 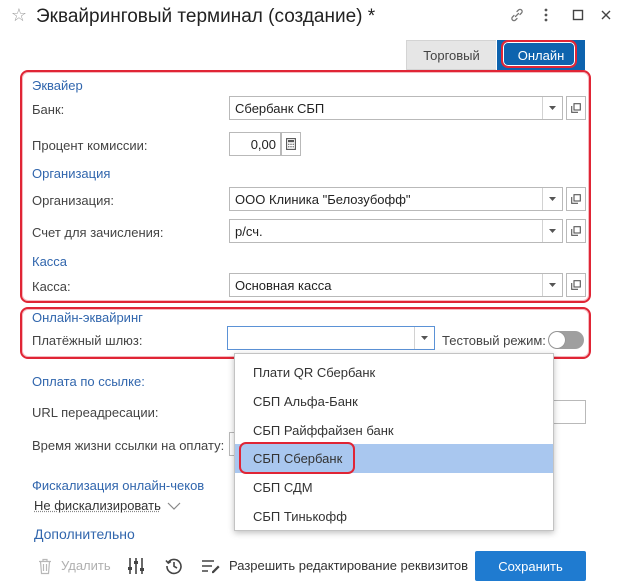 What do you see at coordinates (541, 55) in the screenshot?
I see `tab-online: Онлайн` at bounding box center [541, 55].